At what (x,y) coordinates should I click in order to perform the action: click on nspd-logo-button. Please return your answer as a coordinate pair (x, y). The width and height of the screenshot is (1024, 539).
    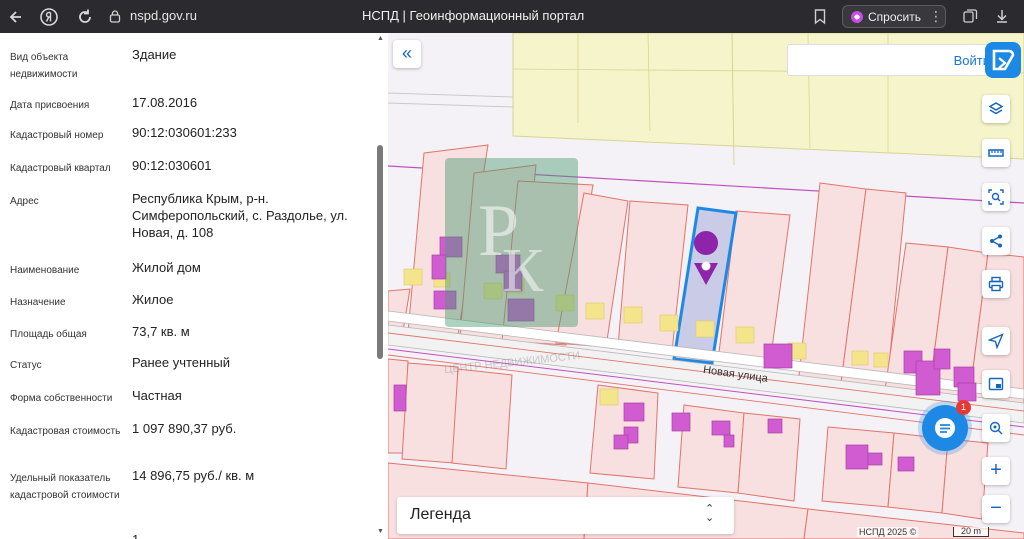
    Looking at the image, I should click on (1003, 60).